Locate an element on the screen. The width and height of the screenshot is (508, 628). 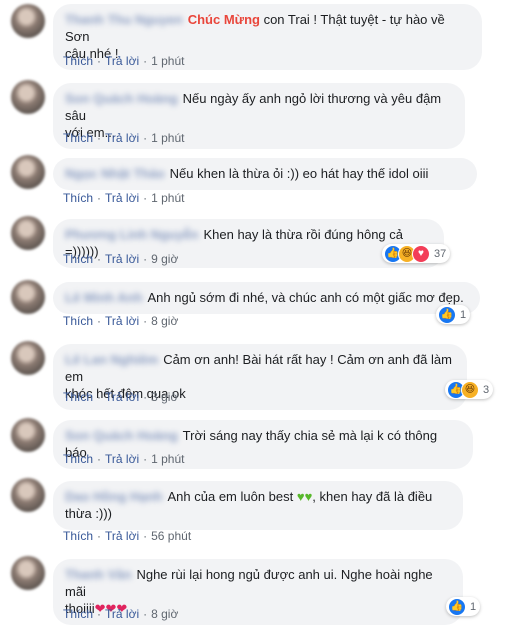
comment-text: thừa :))) is located at coordinates (88, 513).